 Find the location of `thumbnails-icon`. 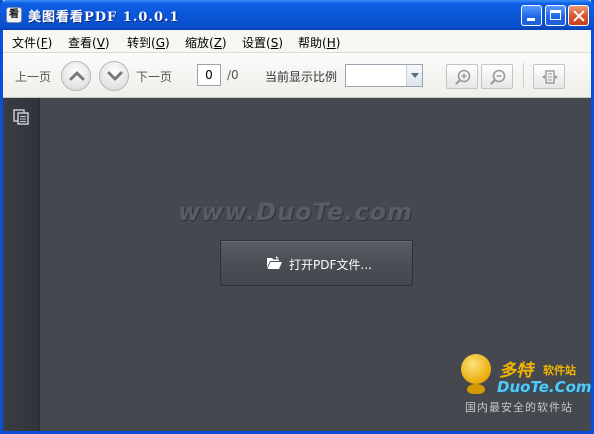

thumbnails-icon is located at coordinates (21, 117).